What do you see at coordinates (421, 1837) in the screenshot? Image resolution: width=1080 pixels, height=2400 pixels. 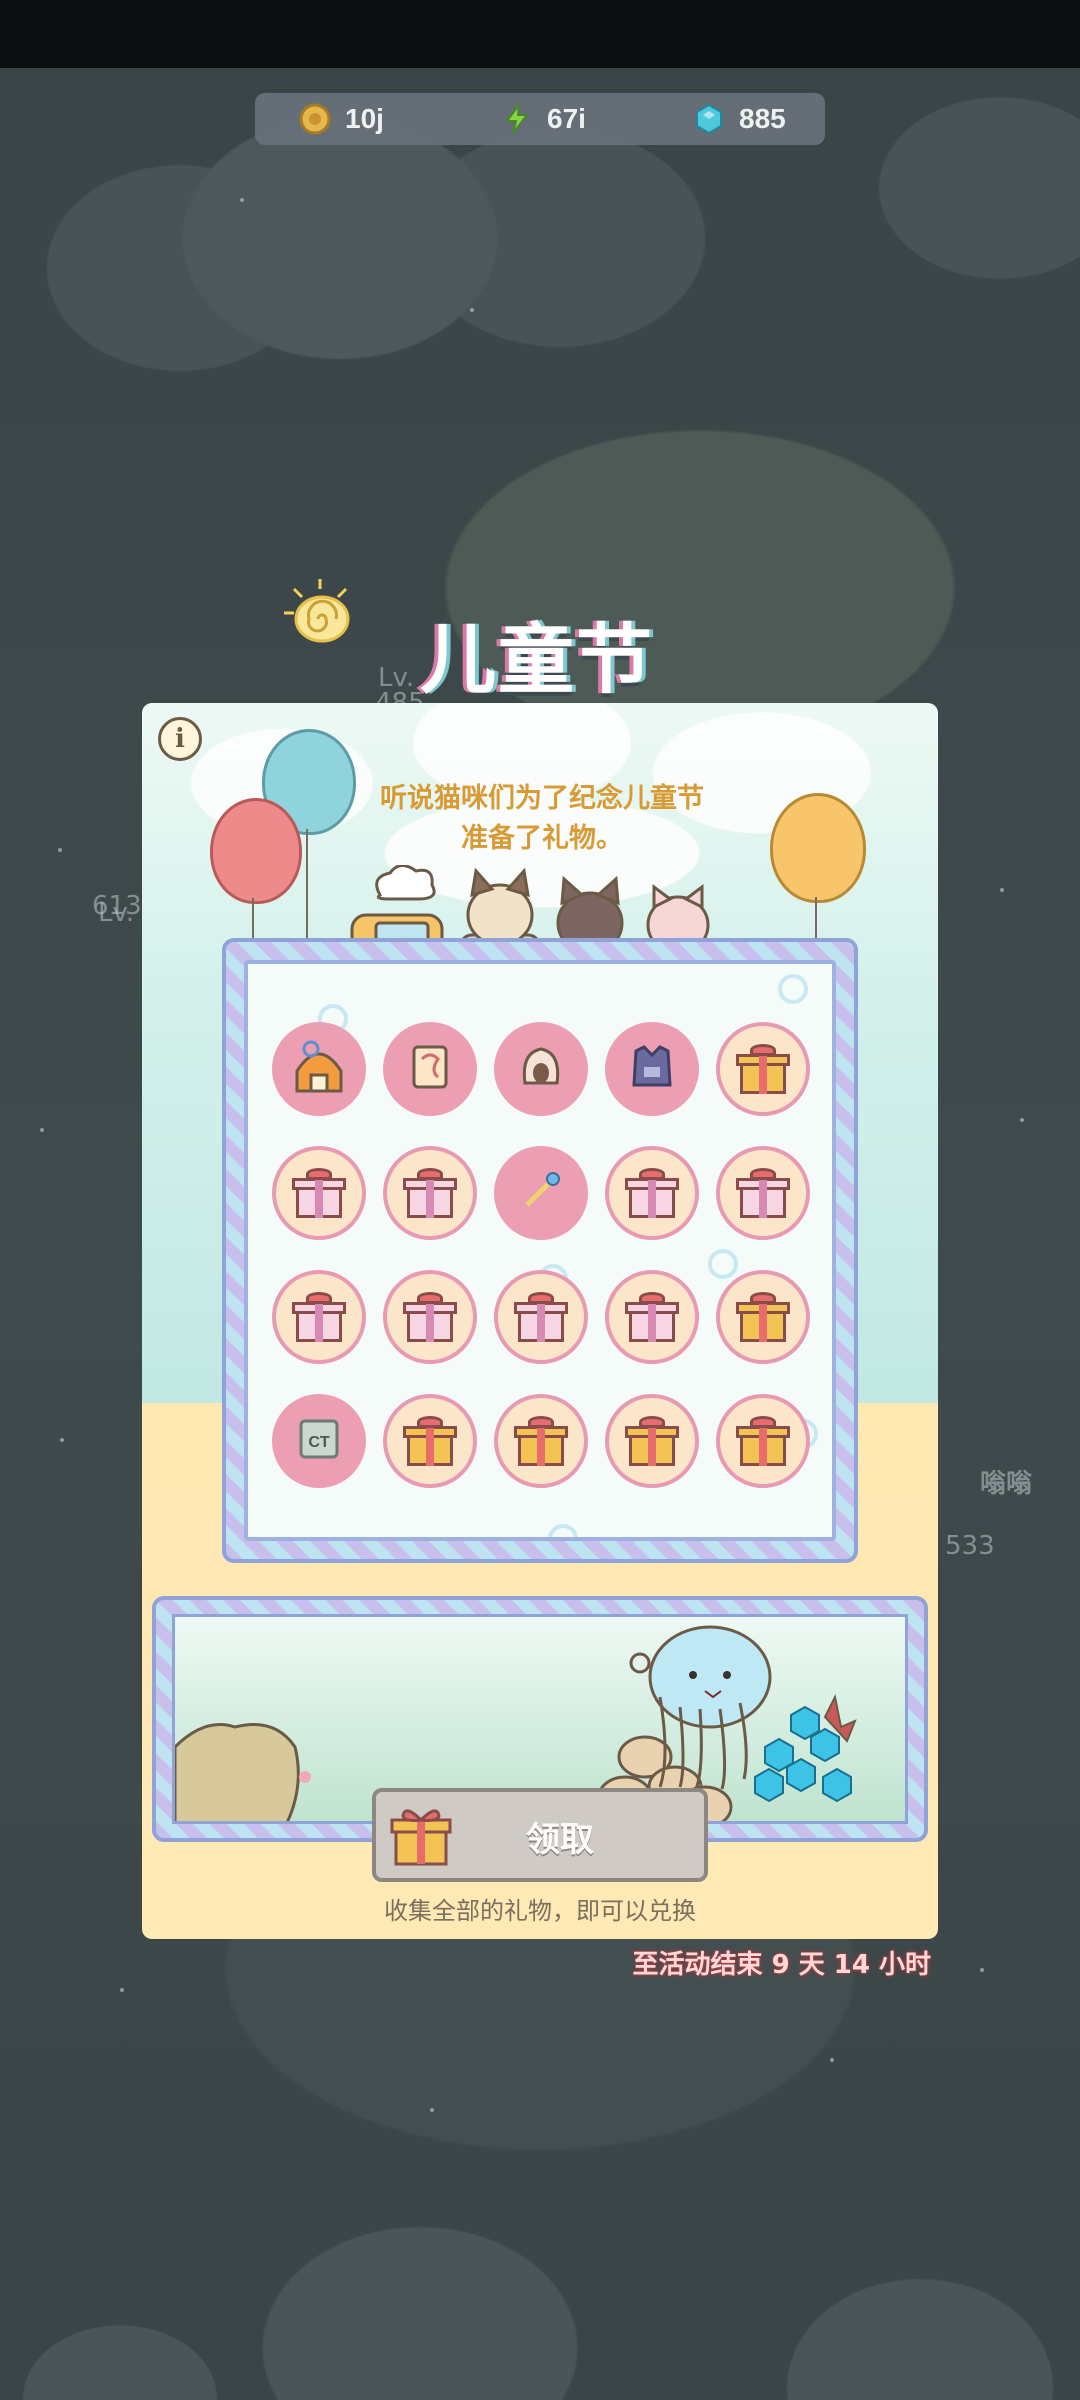 I see `gift-icon` at bounding box center [421, 1837].